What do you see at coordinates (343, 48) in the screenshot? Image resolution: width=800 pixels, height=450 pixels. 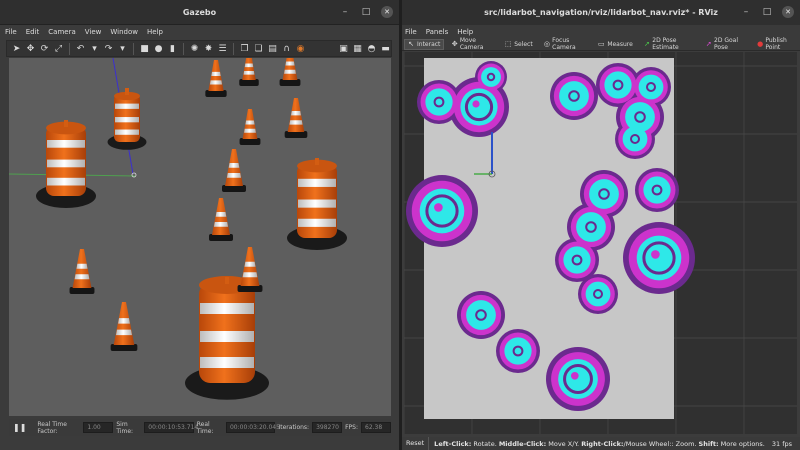 I see `screenshot-icon: ▣` at bounding box center [343, 48].